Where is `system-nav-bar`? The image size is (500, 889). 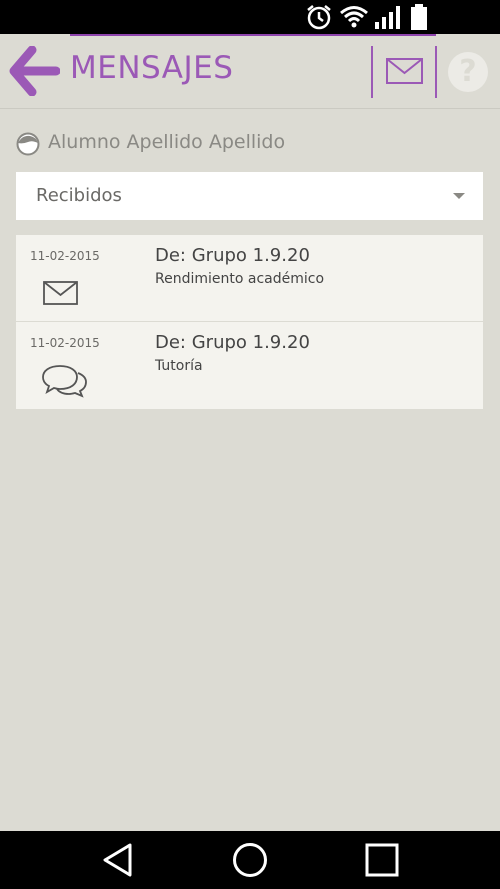
system-nav-bar is located at coordinates (250, 860).